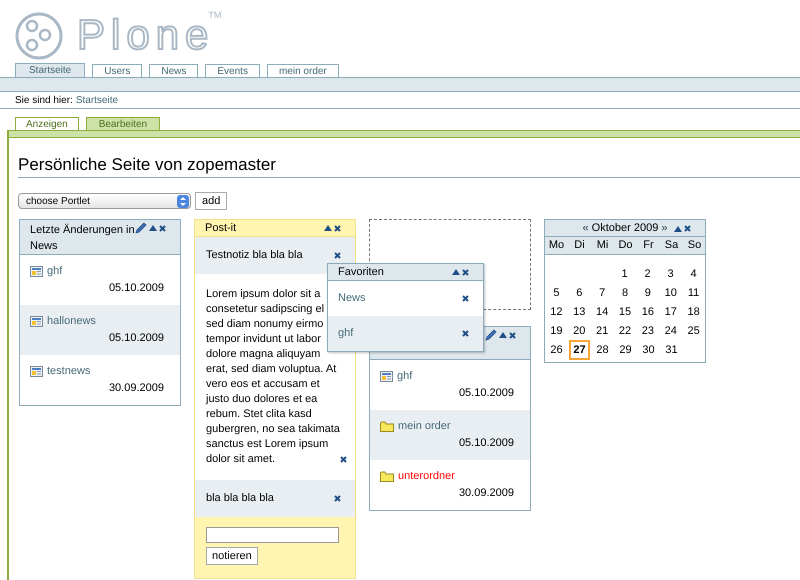 The image size is (800, 580). I want to click on calendar-day: 11, so click(694, 293).